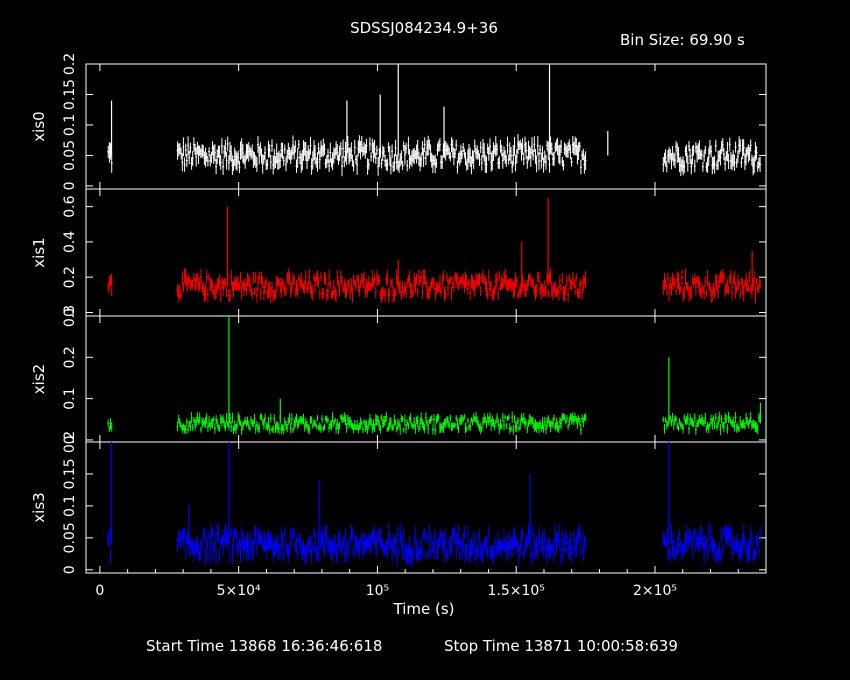  Describe the element at coordinates (70, 357) in the screenshot. I see `xis2-y-tick-label: 0.2` at that location.